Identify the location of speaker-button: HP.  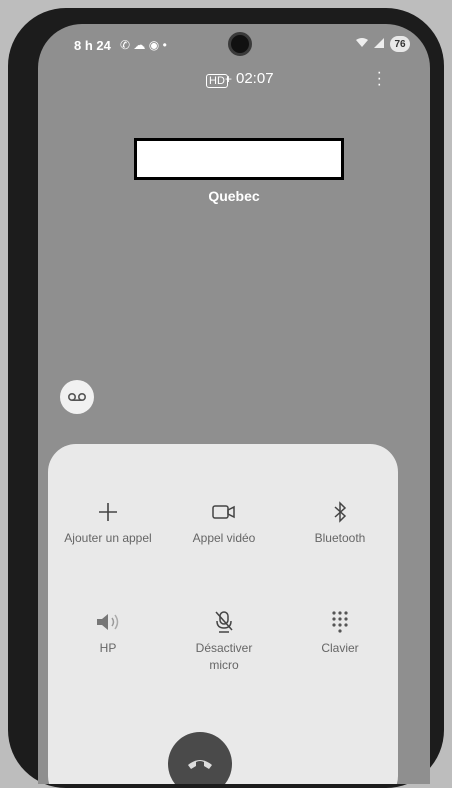
(108, 630).